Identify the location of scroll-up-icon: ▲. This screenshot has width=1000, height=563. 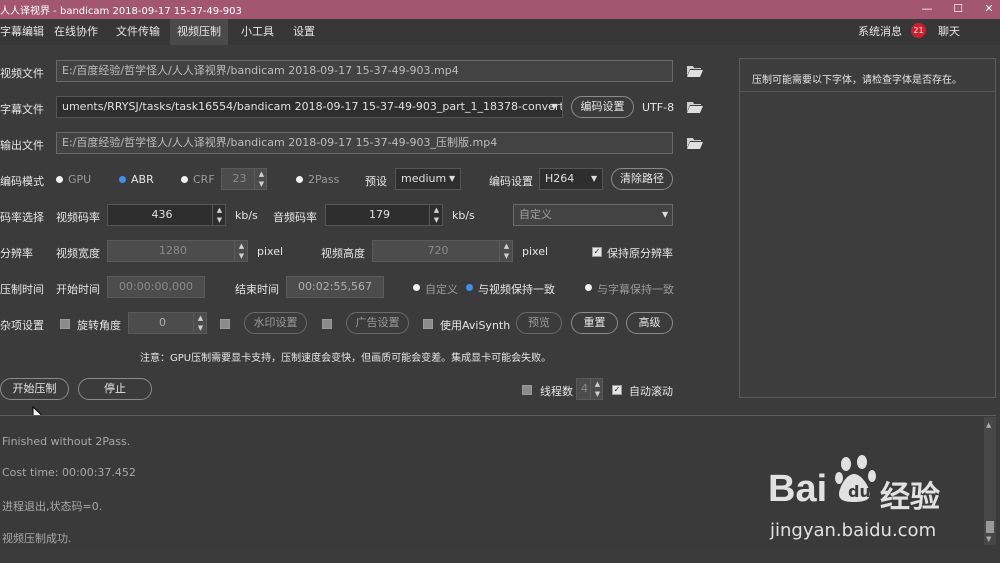
(988, 425).